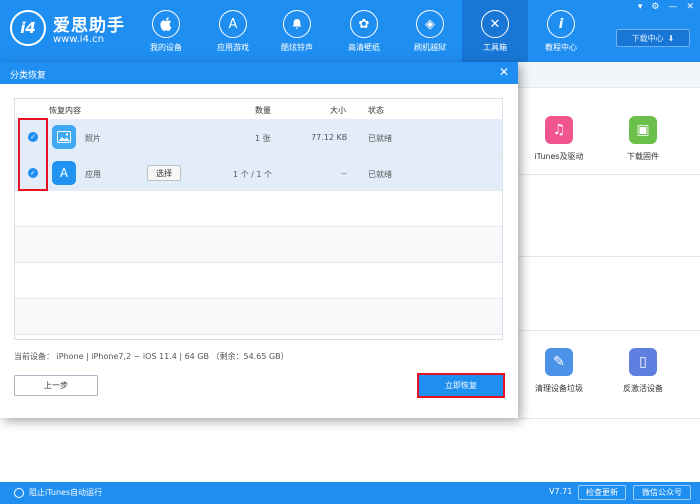 Image resolution: width=700 pixels, height=504 pixels. I want to click on box-icon: ◈, so click(430, 24).